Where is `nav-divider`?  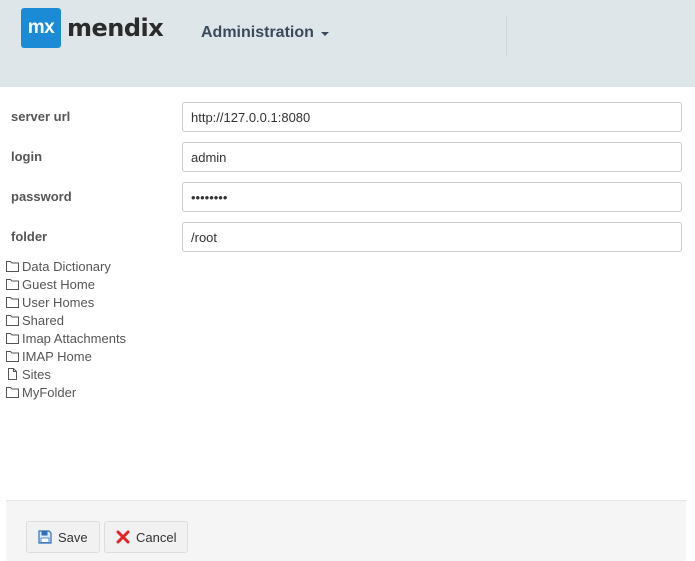 nav-divider is located at coordinates (506, 36).